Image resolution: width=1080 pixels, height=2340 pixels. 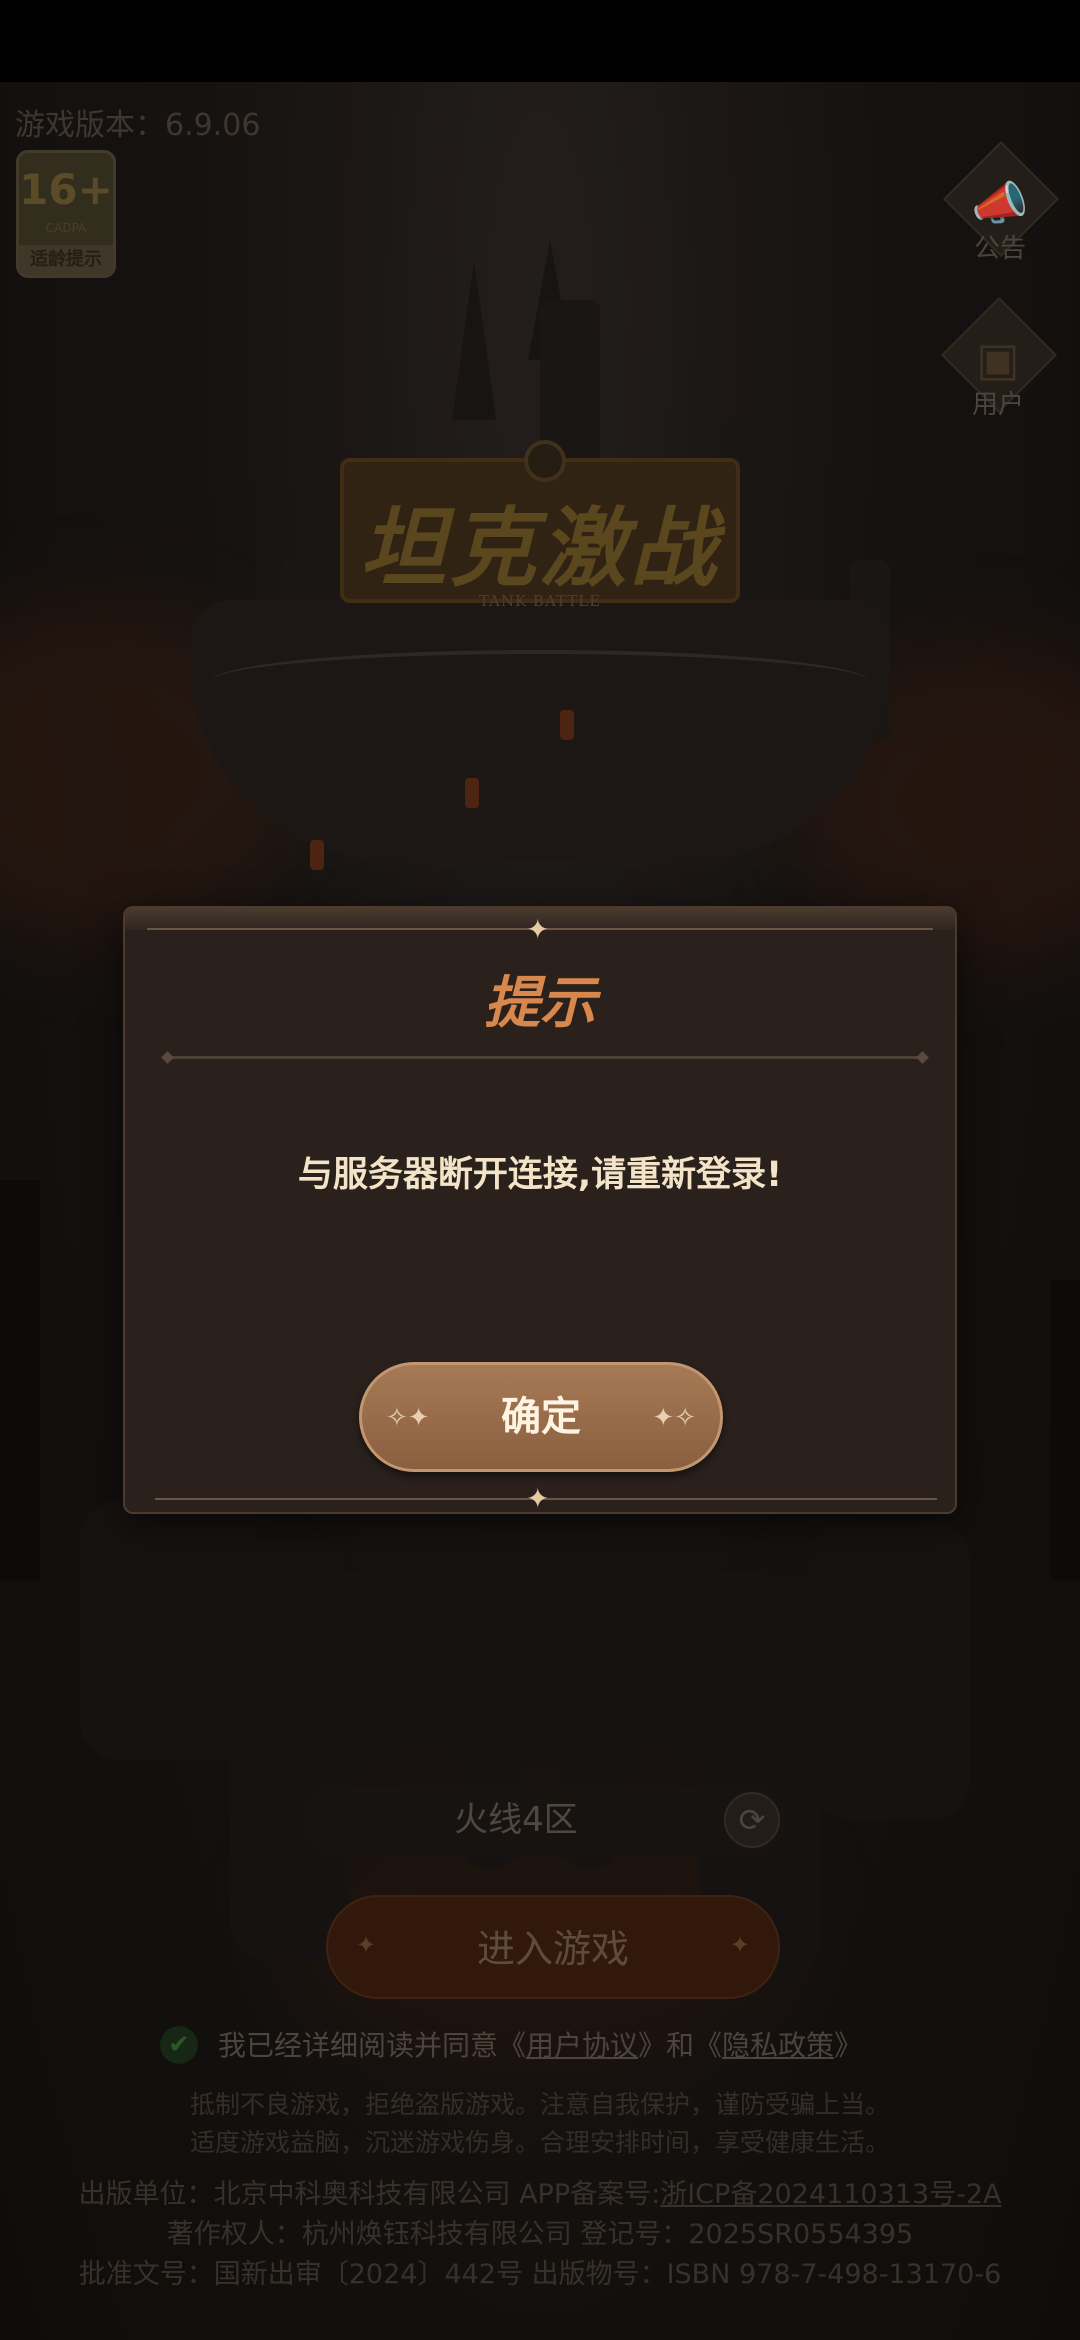 I want to click on dialog-message: 与服务器断开连接,请重新登录!, so click(x=540, y=1175).